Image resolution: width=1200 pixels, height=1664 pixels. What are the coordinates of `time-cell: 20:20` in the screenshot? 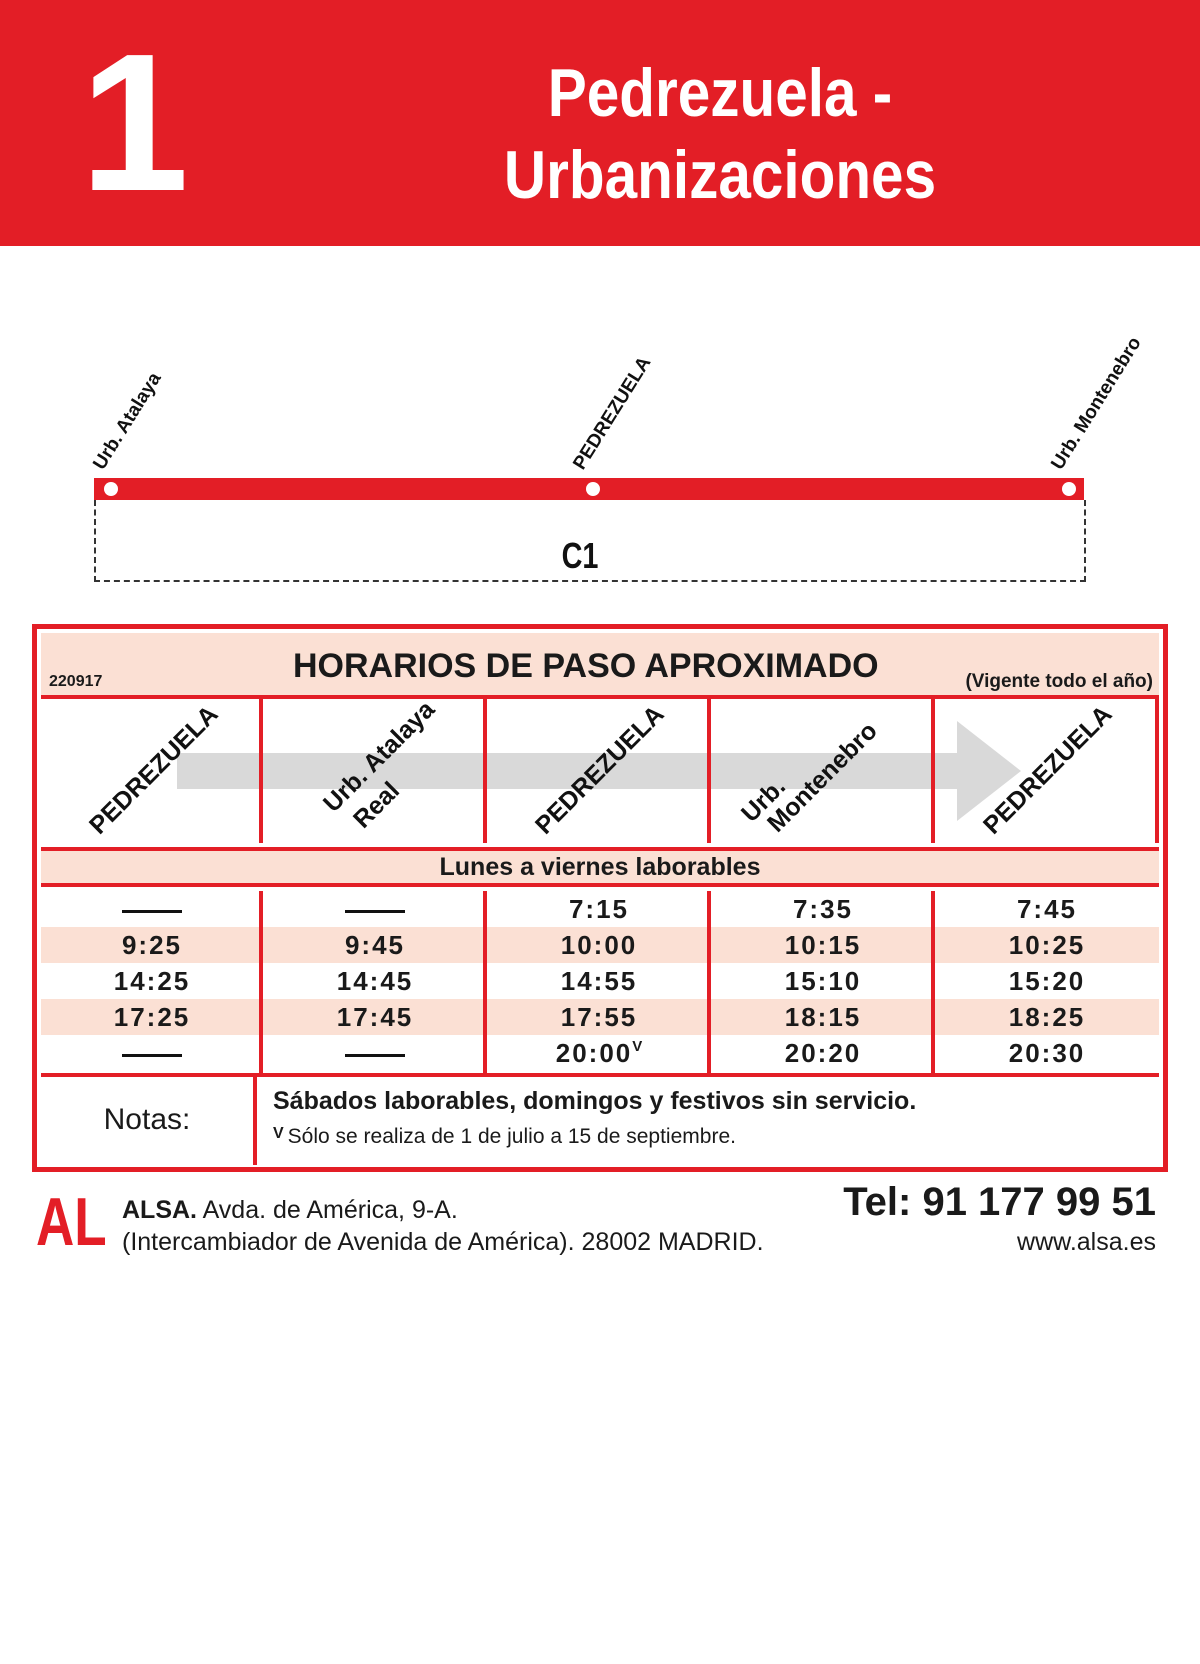 It's located at (823, 1053).